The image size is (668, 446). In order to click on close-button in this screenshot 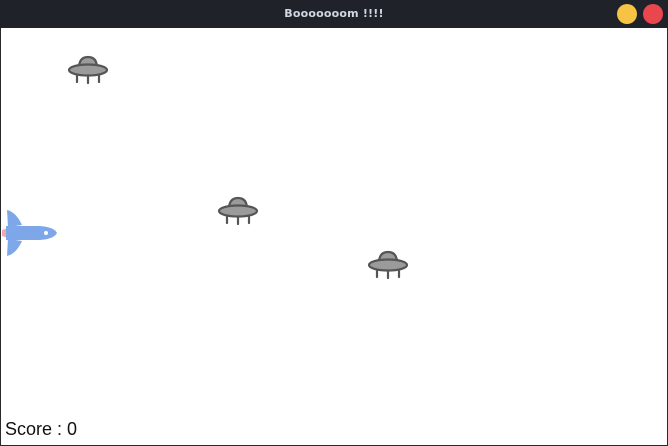, I will do `click(653, 14)`.